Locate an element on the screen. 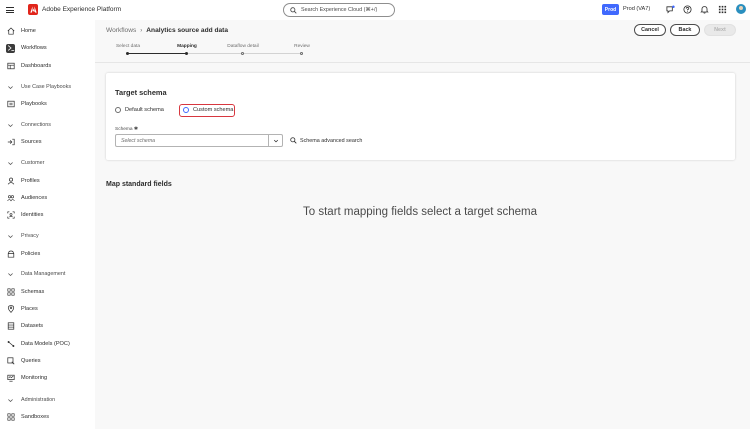 This screenshot has width=750, height=429. workflows-icon is located at coordinates (10, 48).